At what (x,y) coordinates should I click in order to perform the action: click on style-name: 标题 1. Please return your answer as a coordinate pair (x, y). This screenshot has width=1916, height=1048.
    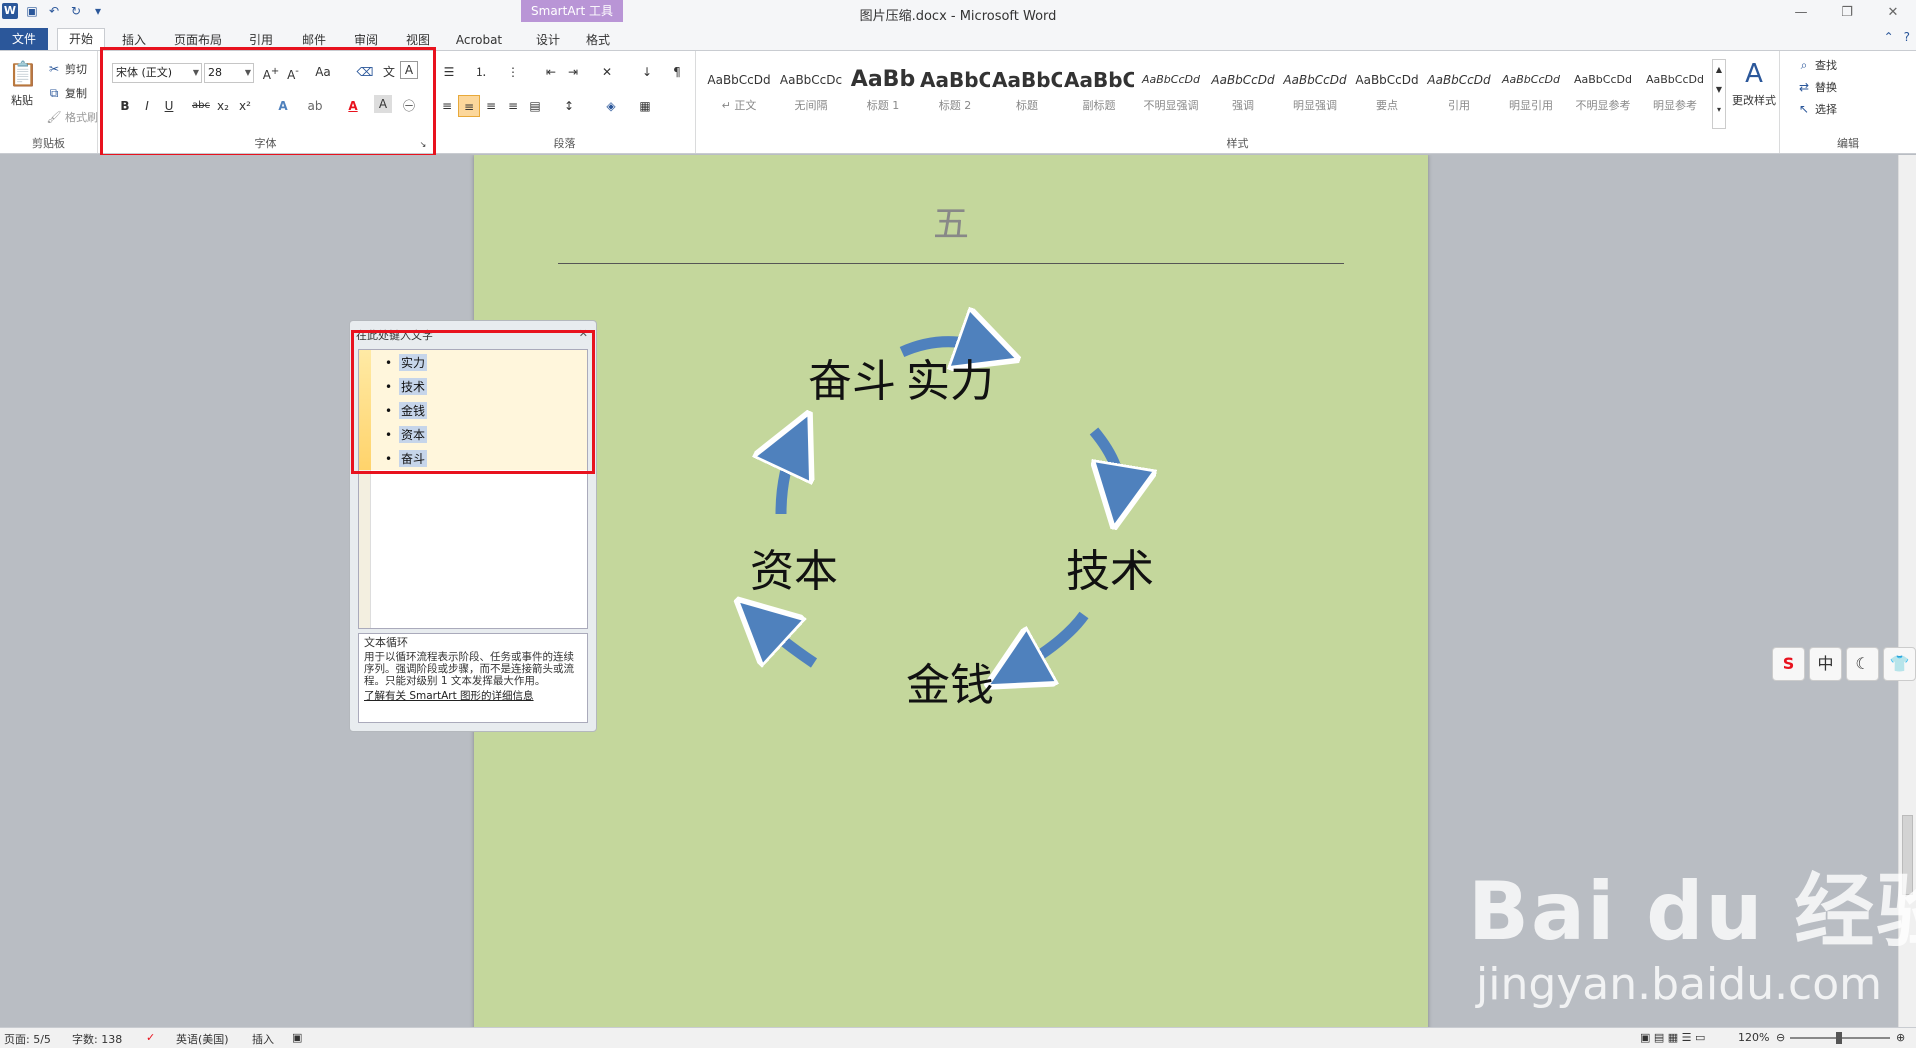
    Looking at the image, I should click on (883, 105).